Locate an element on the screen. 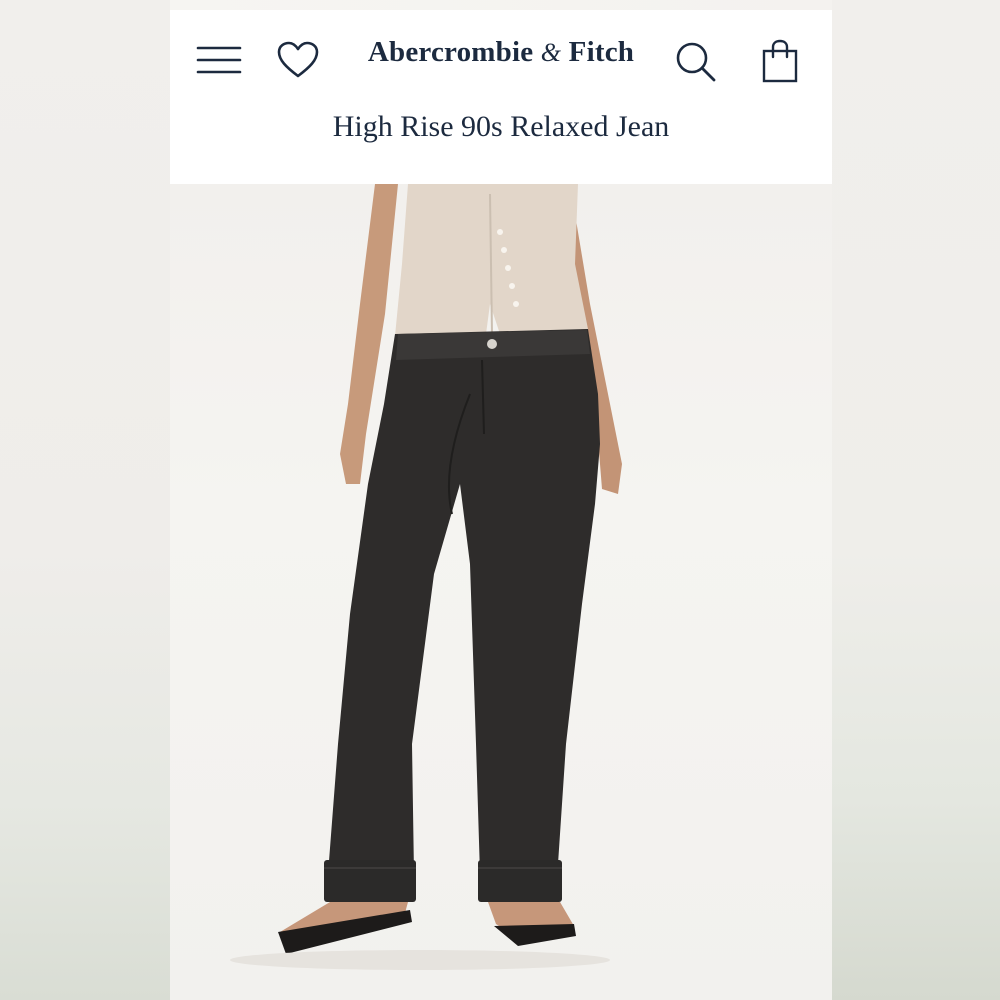  search-button is located at coordinates (696, 62).